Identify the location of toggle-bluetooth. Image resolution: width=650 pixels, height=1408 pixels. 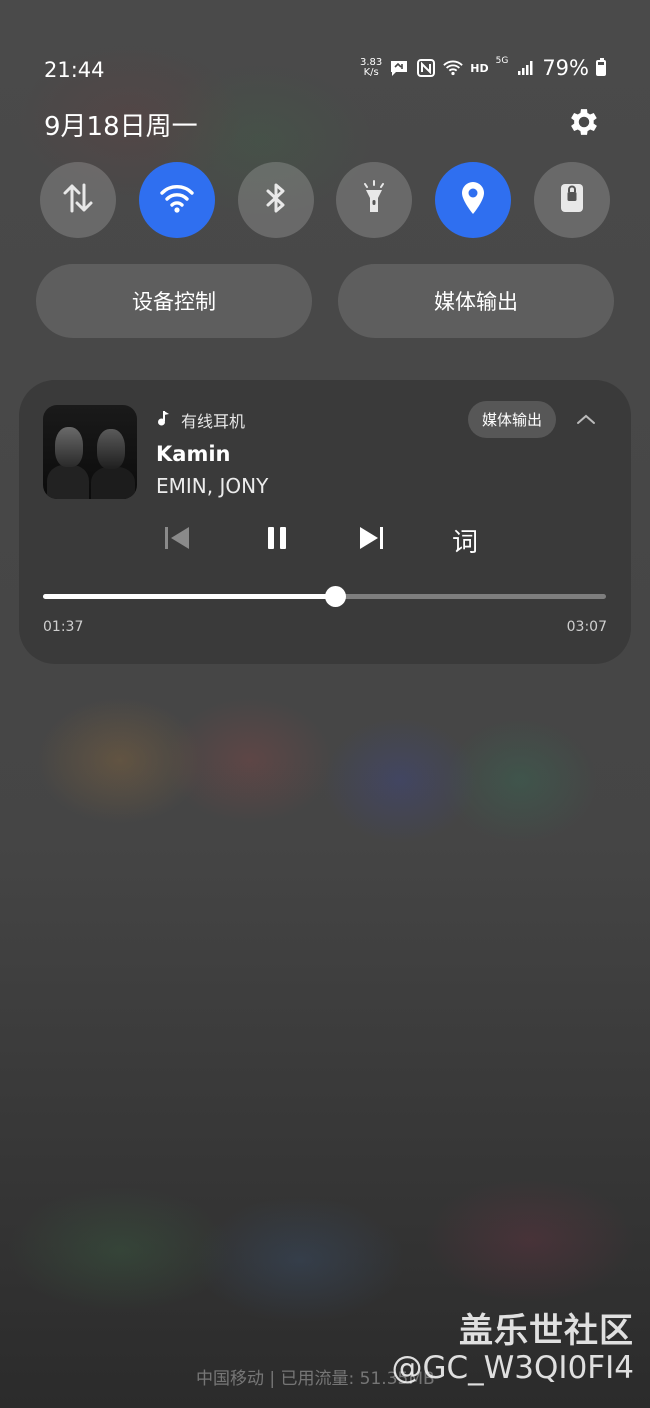
(275, 200).